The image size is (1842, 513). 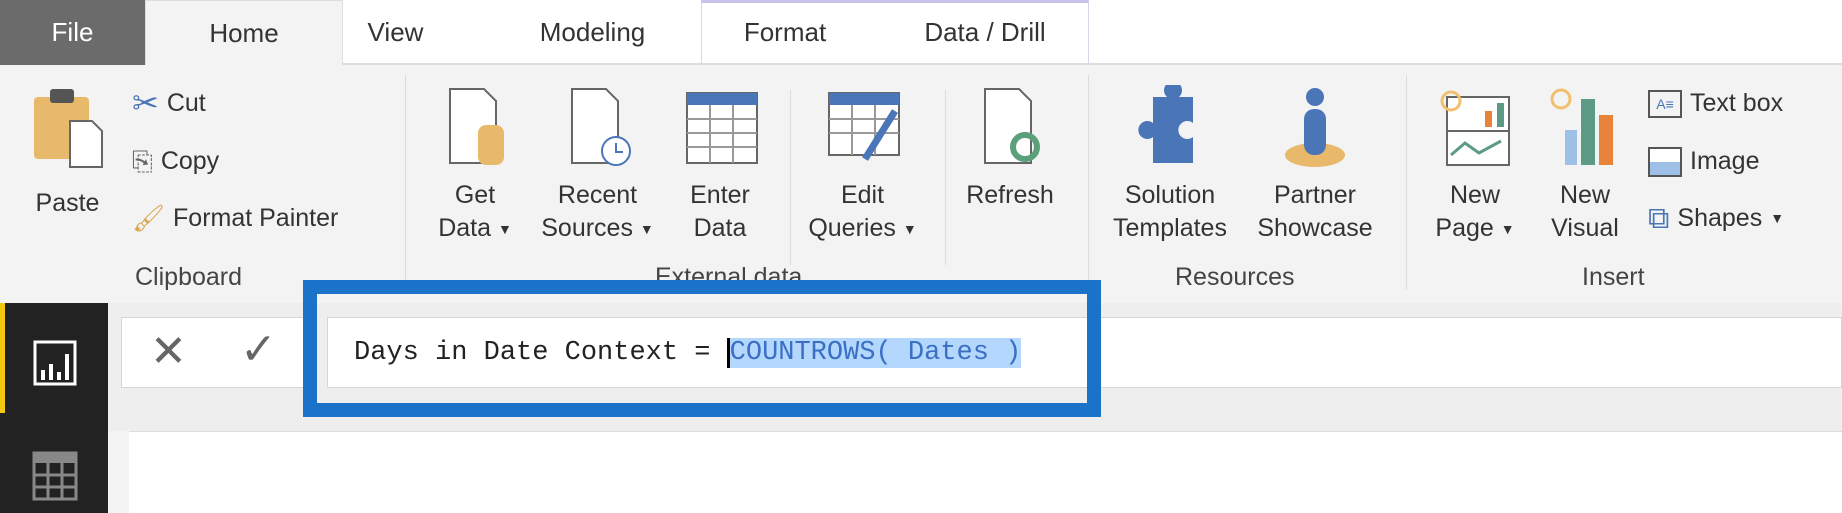 What do you see at coordinates (1659, 218) in the screenshot?
I see `shapes-icon: ⧉` at bounding box center [1659, 218].